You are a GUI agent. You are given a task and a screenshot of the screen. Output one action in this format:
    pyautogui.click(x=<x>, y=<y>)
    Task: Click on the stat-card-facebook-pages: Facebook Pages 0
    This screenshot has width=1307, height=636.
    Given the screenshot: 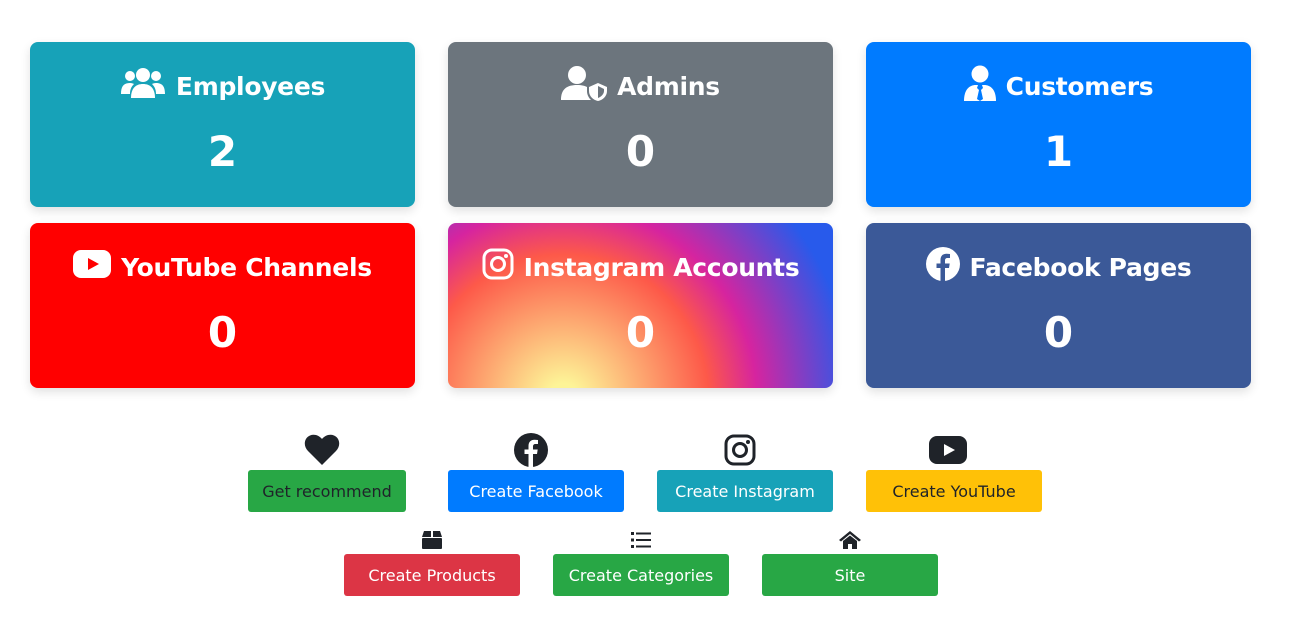 What is the action you would take?
    pyautogui.click(x=1058, y=305)
    